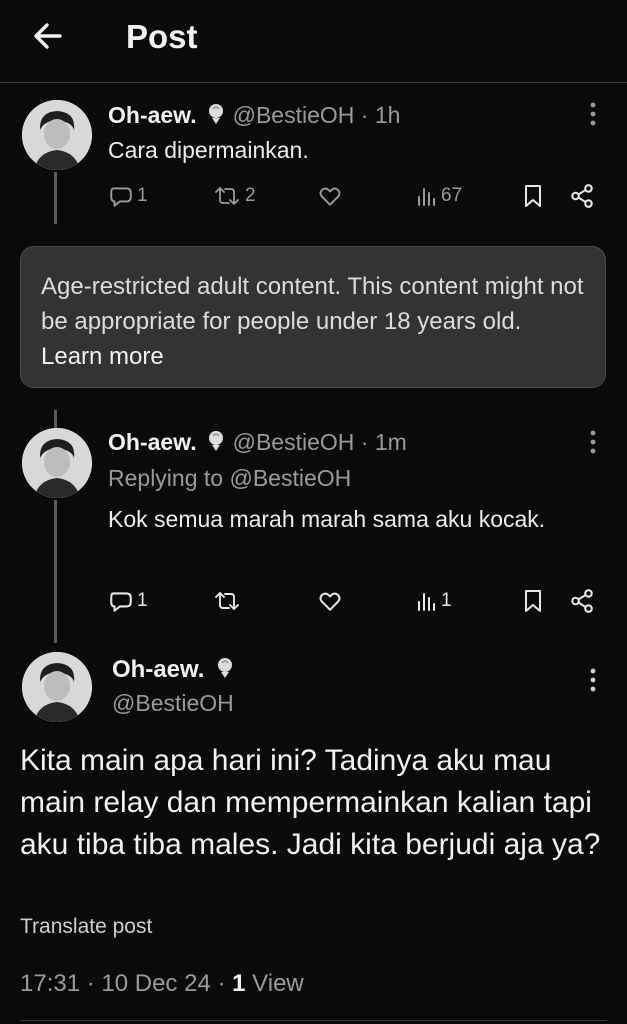 This screenshot has width=627, height=1024. Describe the element at coordinates (387, 115) in the screenshot. I see `post-time: 1h` at that location.